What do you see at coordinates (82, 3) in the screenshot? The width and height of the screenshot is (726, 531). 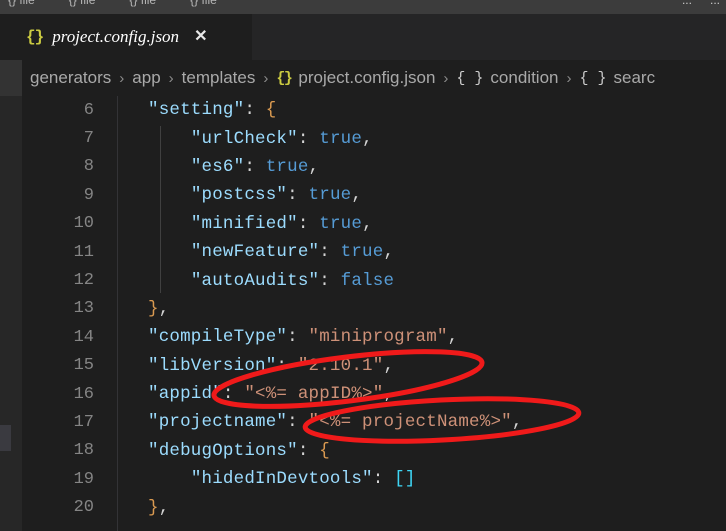 I see `toolbar-chip-1: {} file` at bounding box center [82, 3].